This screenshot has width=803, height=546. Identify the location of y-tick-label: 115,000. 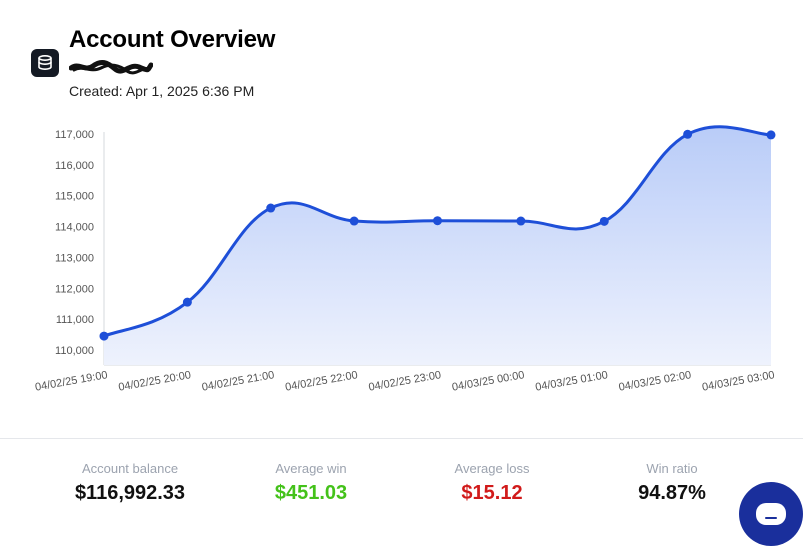
(74, 197).